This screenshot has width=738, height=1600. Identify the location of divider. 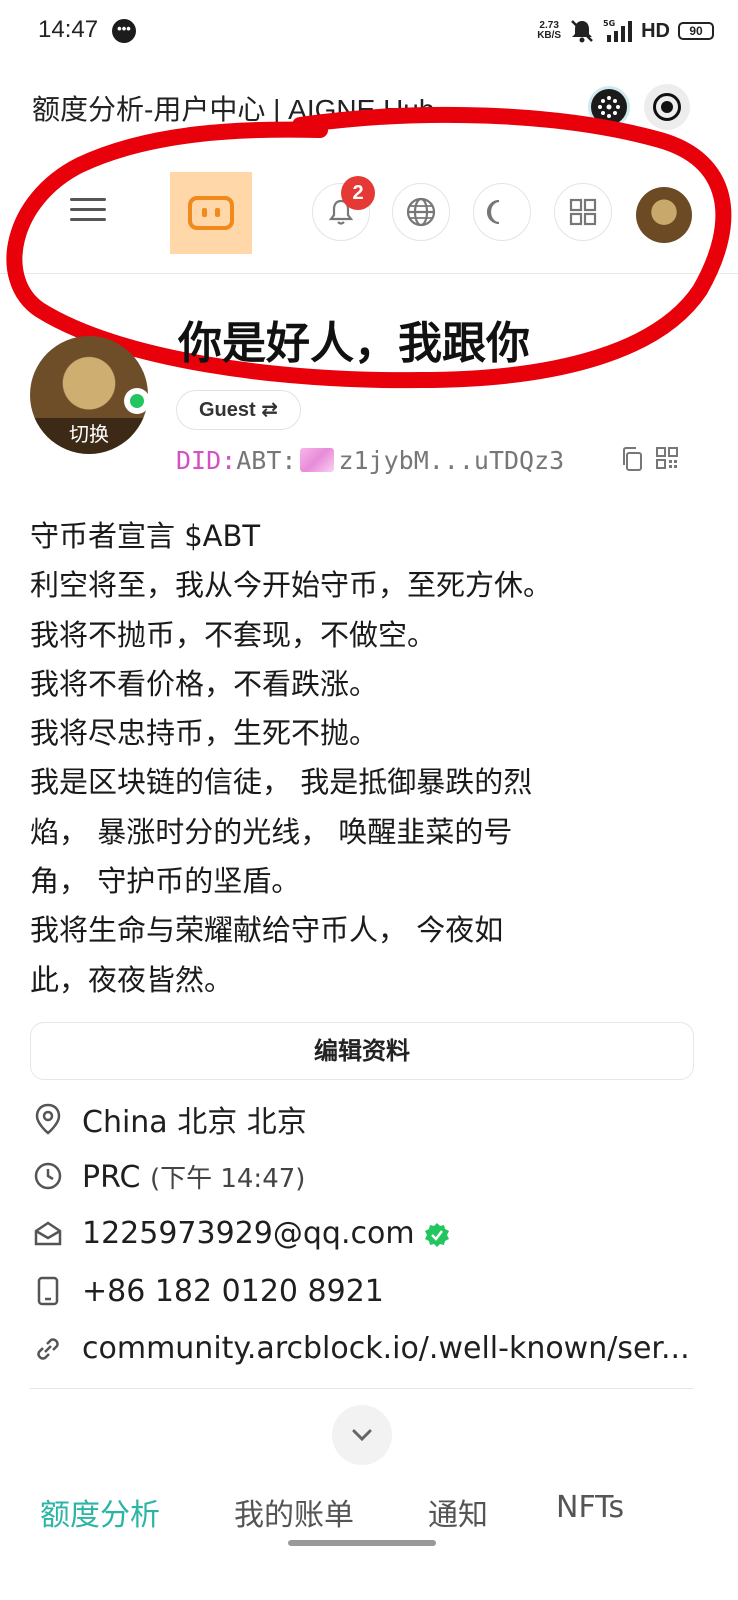
(362, 1388).